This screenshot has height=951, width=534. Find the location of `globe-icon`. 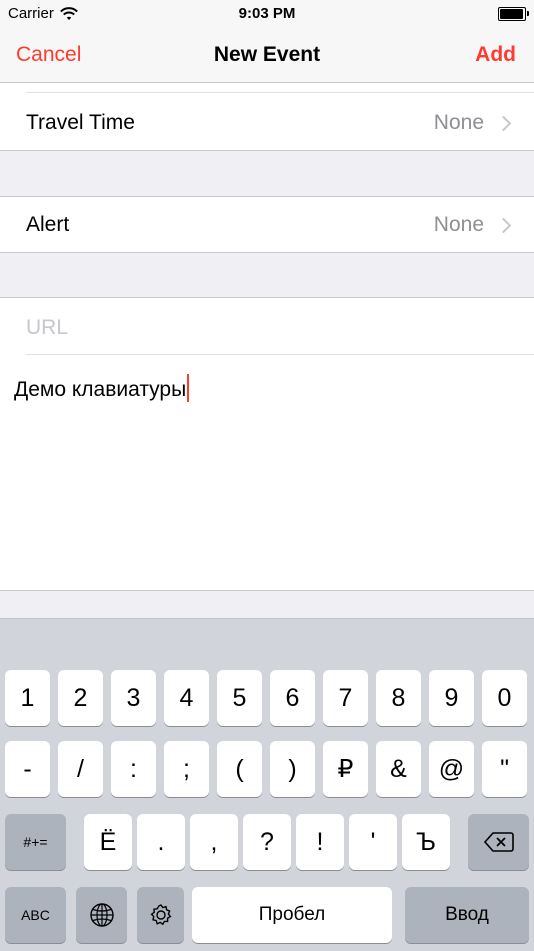

globe-icon is located at coordinates (101, 915).